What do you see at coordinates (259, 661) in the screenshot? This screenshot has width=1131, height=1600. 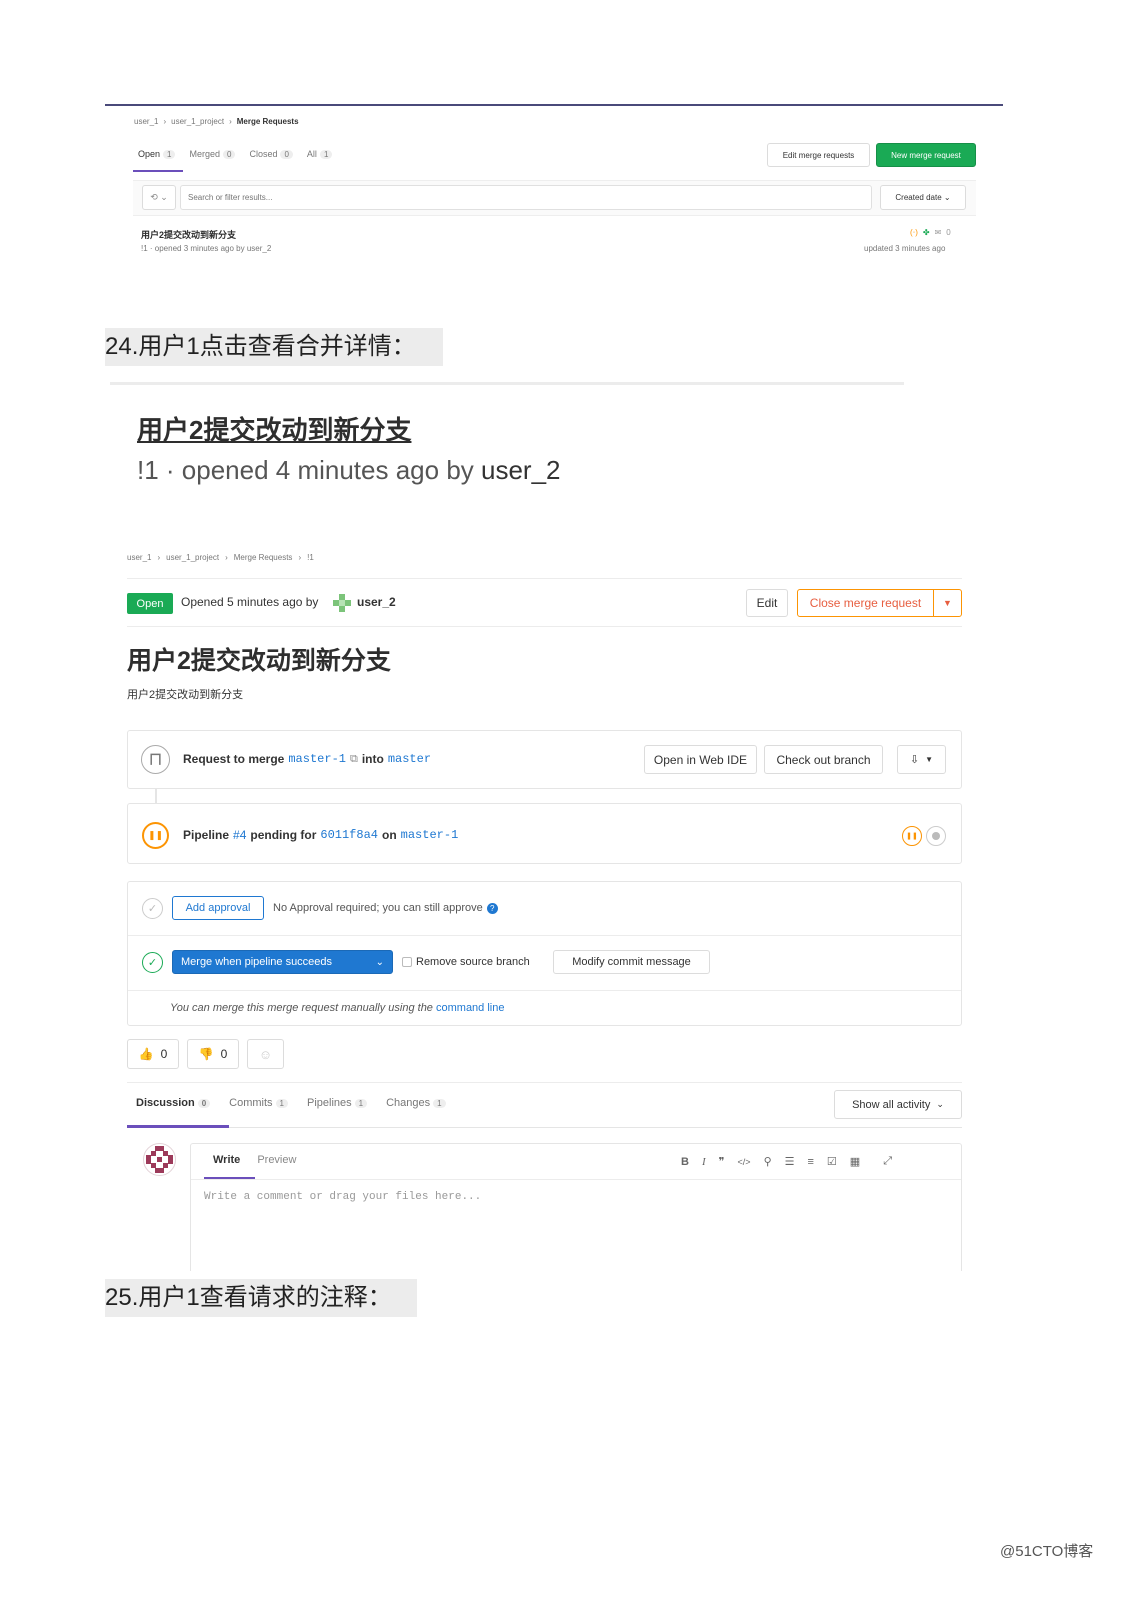 I see `mr-title: 用户2提交改动到新分支` at bounding box center [259, 661].